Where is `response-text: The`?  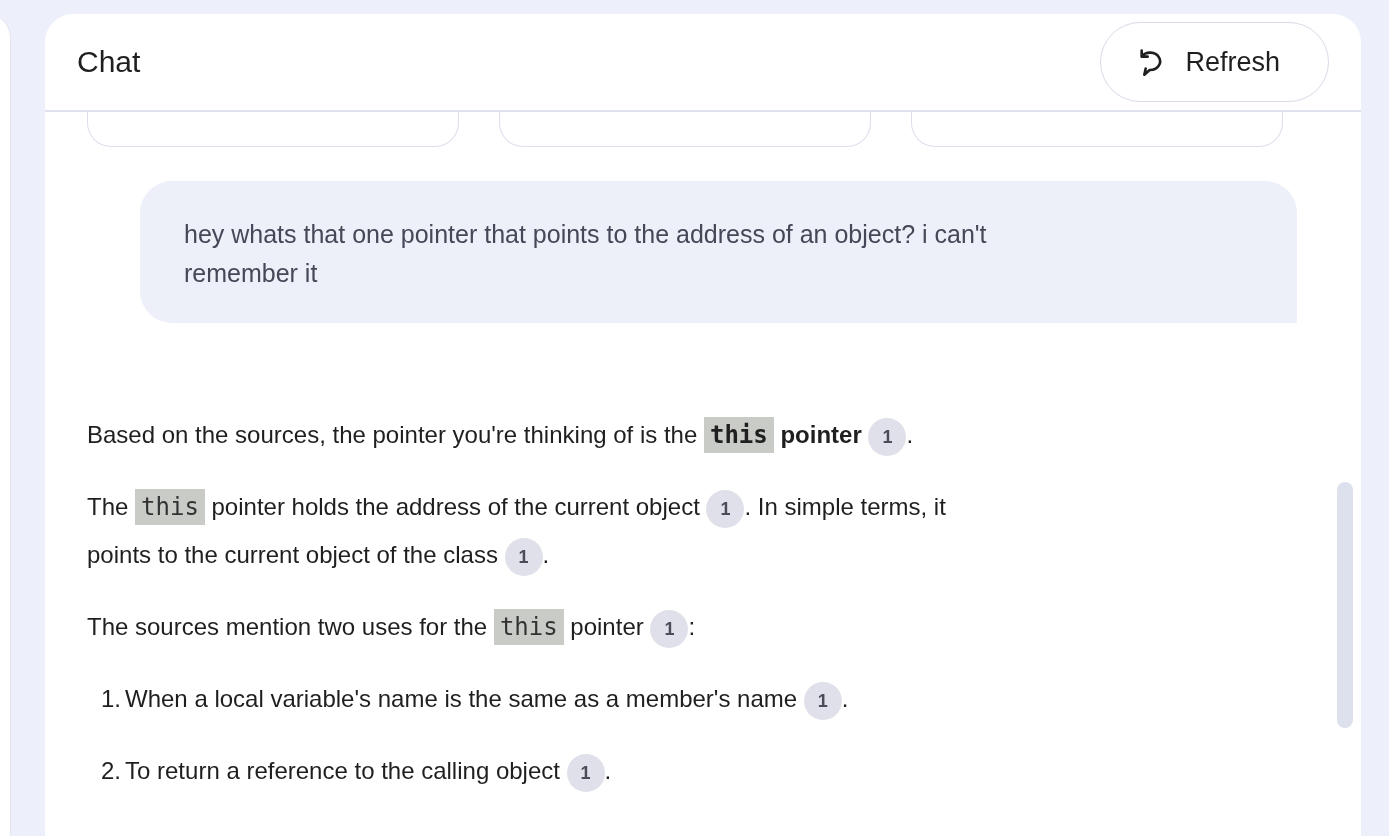
response-text: The is located at coordinates (108, 506).